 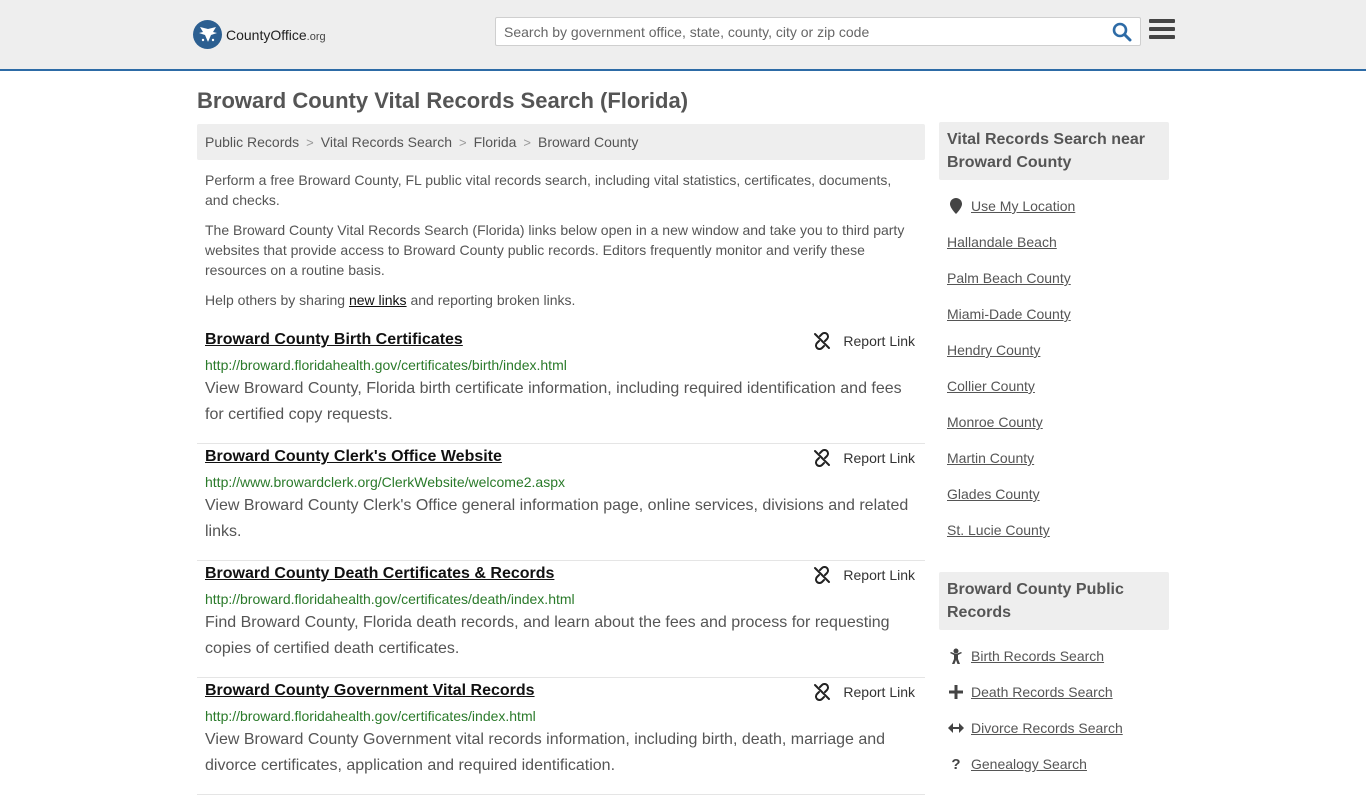 I want to click on sidebar-item-palm-beach-county: Palm Beach County, so click(x=1054, y=278).